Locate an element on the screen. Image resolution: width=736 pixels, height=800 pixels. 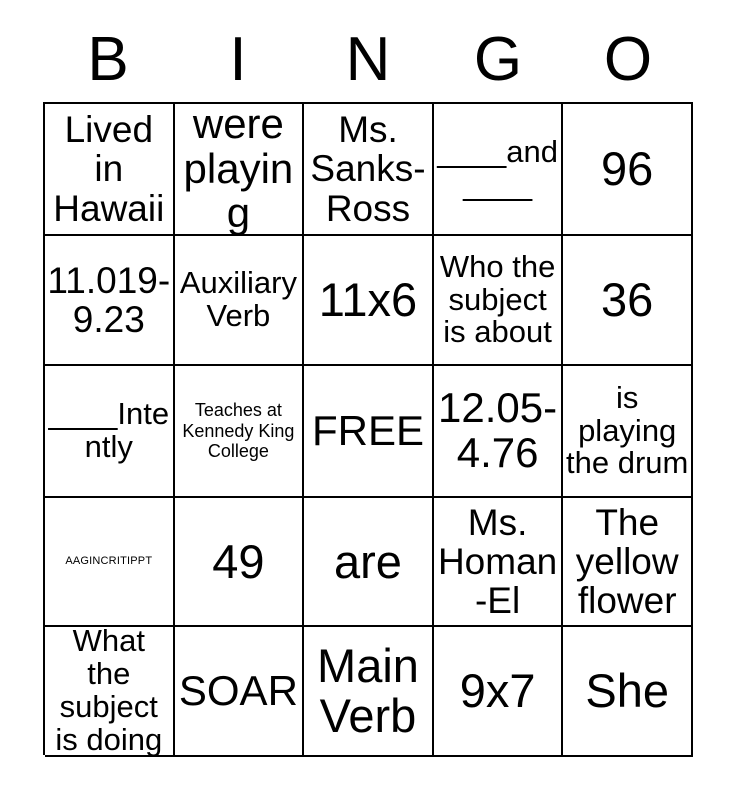
bingo-cell-label: Main Verb is located at coordinates (368, 690).